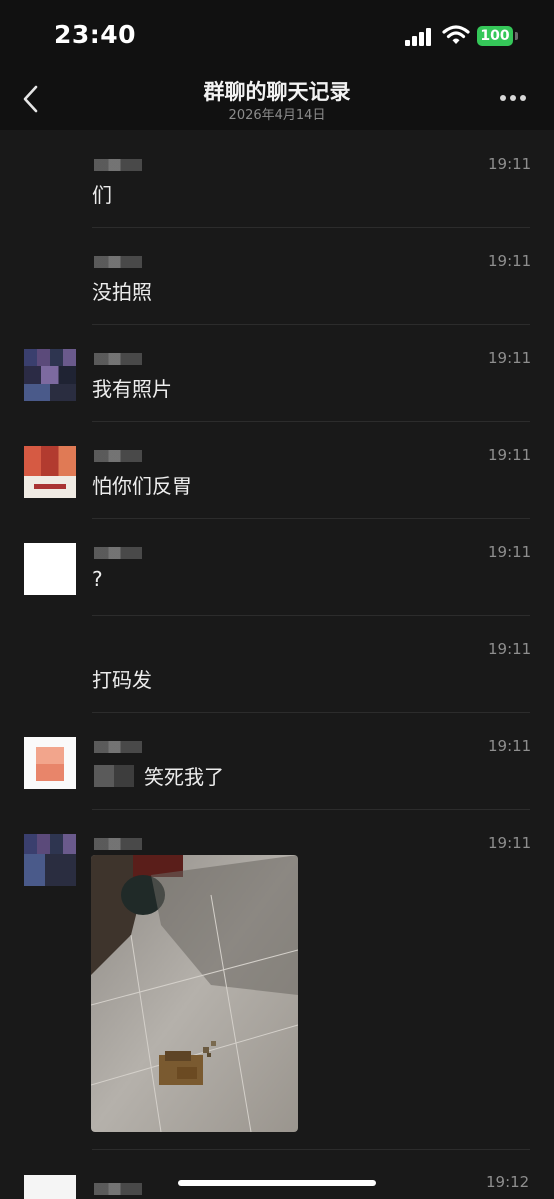 This screenshot has width=554, height=1199. Describe the element at coordinates (277, 92) in the screenshot. I see `page-title: 群聊的聊天记录` at that location.